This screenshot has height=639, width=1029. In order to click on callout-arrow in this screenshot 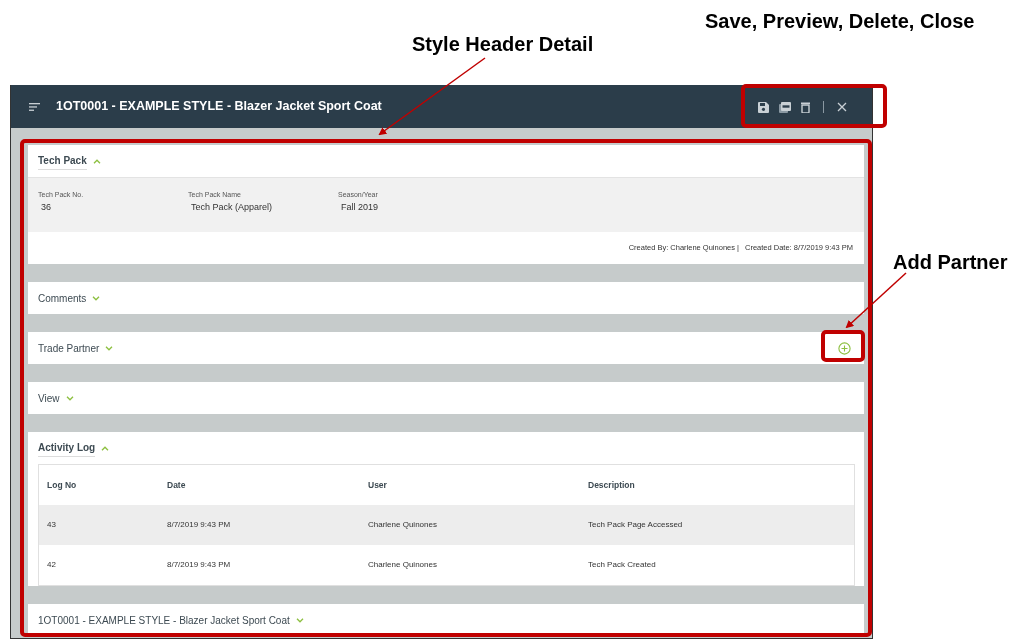, I will do `click(876, 300)`.